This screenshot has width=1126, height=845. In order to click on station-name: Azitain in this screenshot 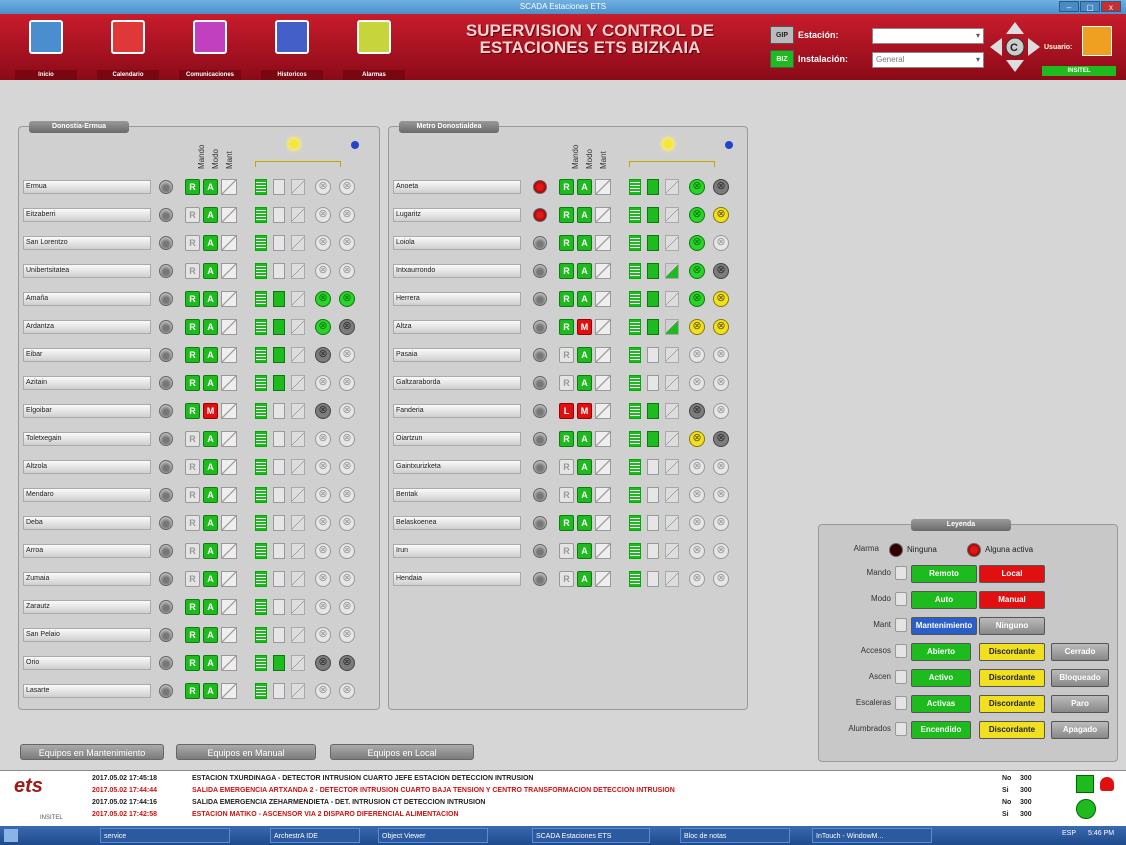, I will do `click(87, 383)`.